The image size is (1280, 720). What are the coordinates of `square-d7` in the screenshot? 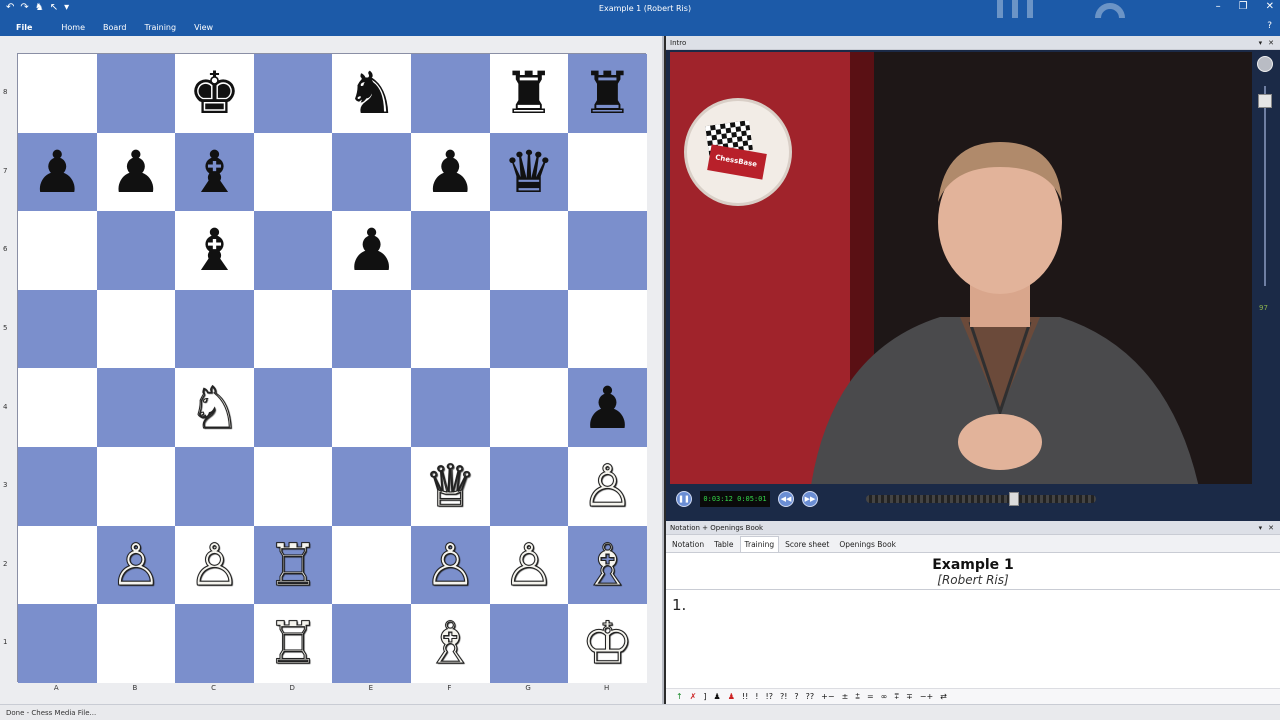 It's located at (293, 172).